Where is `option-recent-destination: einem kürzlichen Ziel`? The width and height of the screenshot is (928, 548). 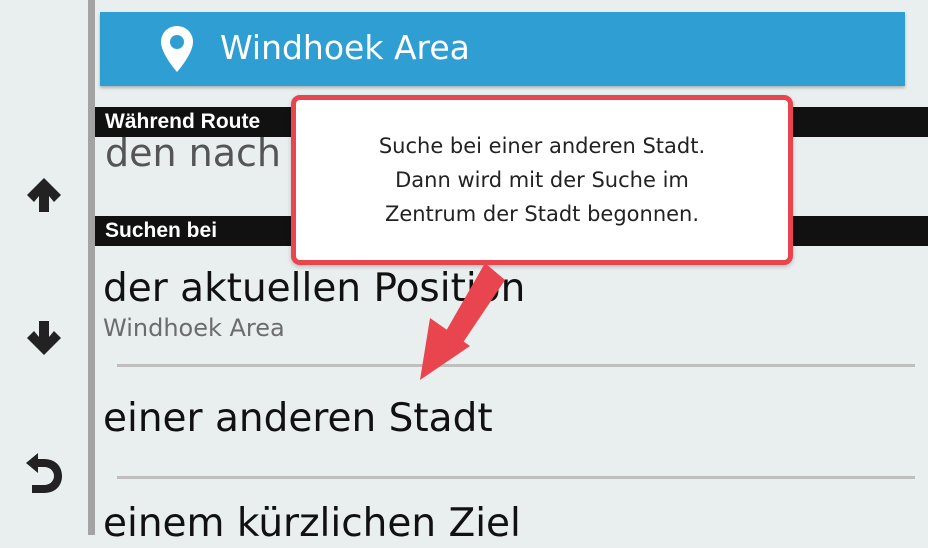 option-recent-destination: einem kürzlichen Ziel is located at coordinates (508, 524).